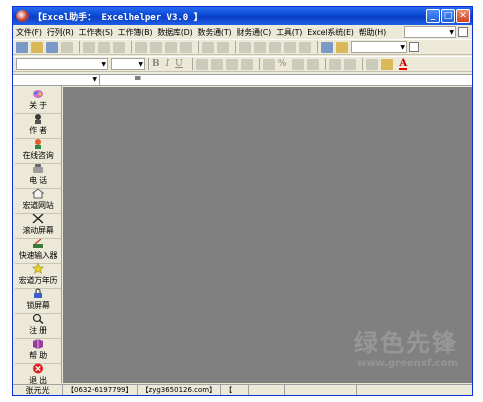 Image resolution: width=483 pixels, height=402 pixels. Describe the element at coordinates (38, 300) in the screenshot. I see `sidebar-lock-screen-button: 锁屏幕` at that location.